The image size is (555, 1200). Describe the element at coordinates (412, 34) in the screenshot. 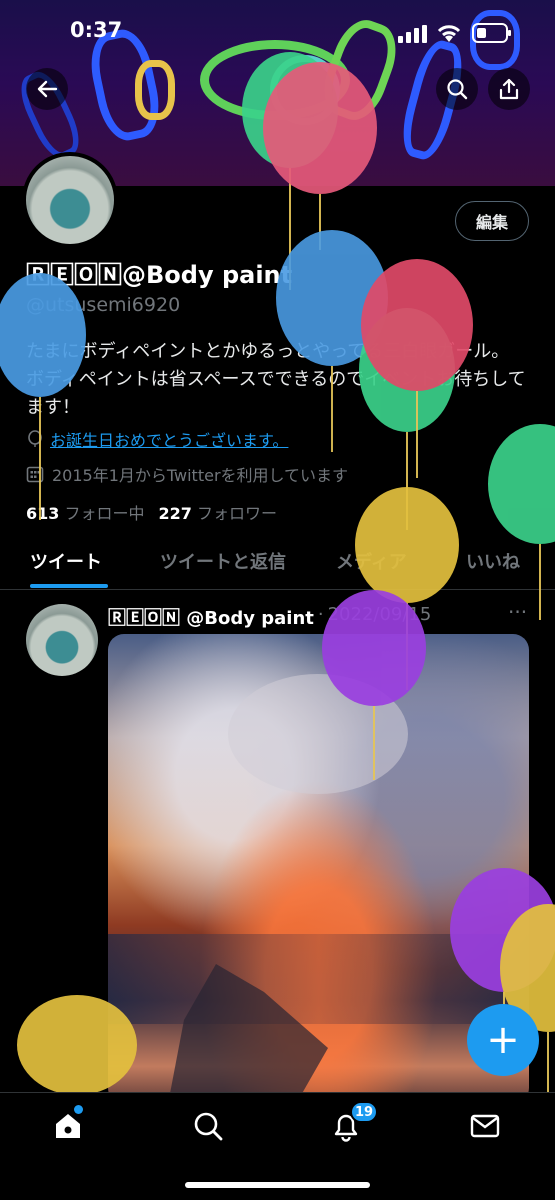

I see `signal-icon` at that location.